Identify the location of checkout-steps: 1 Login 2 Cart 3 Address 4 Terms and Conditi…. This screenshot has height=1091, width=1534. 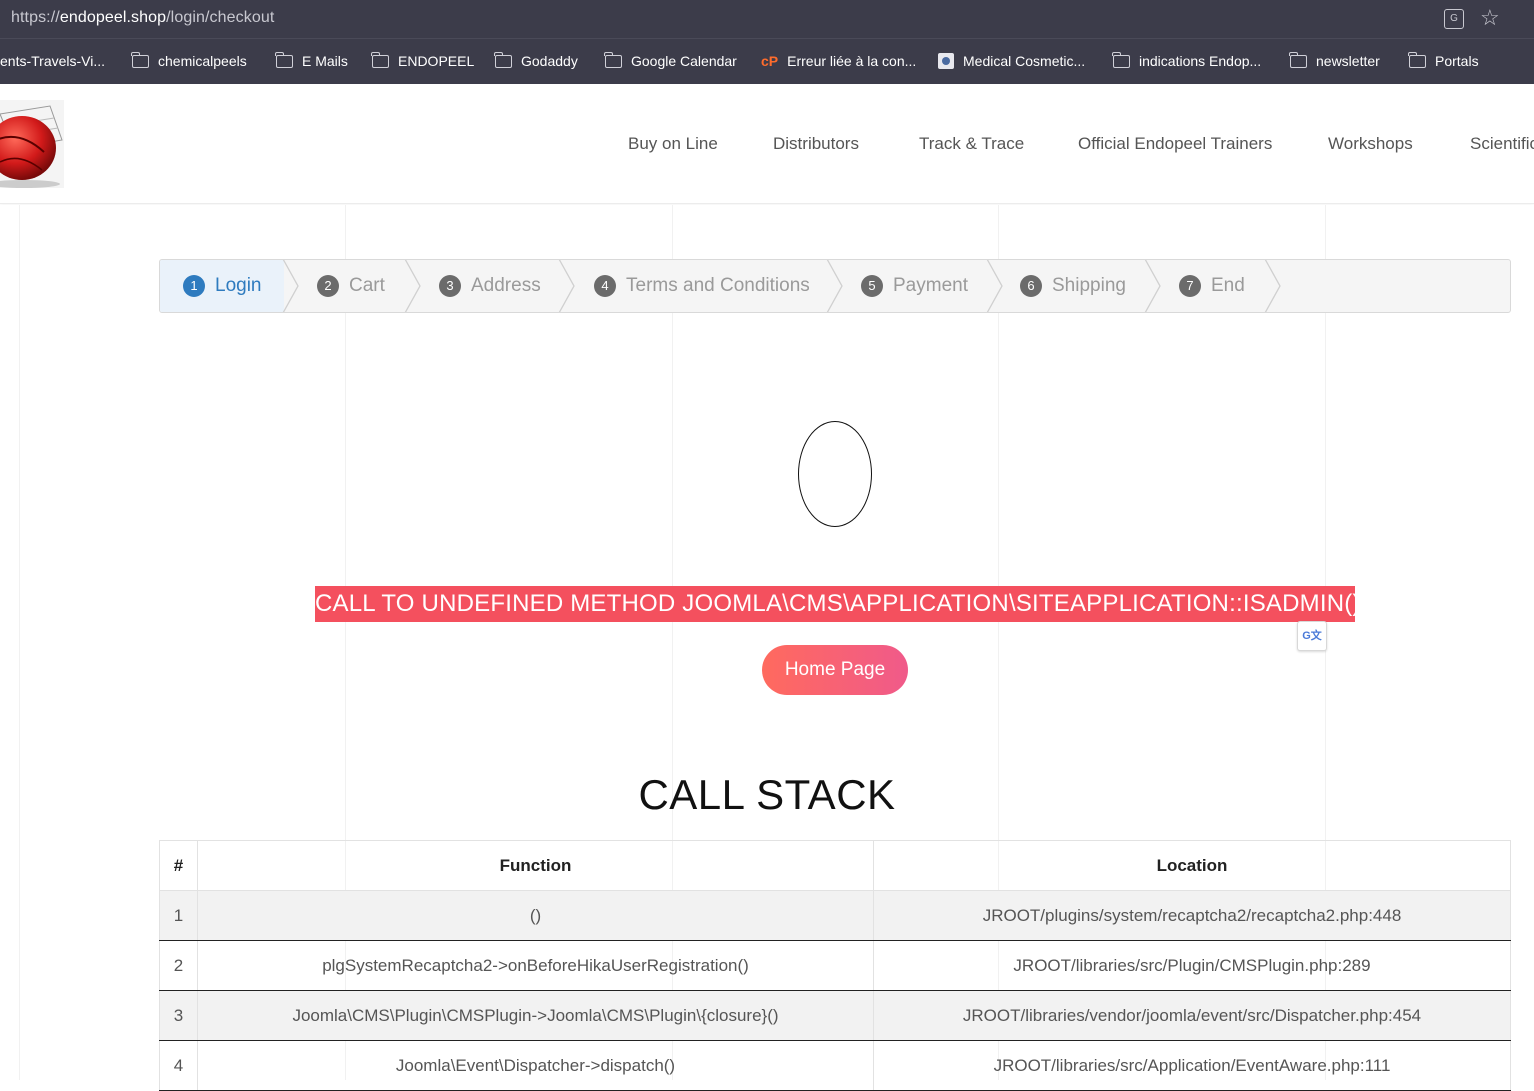
(835, 286).